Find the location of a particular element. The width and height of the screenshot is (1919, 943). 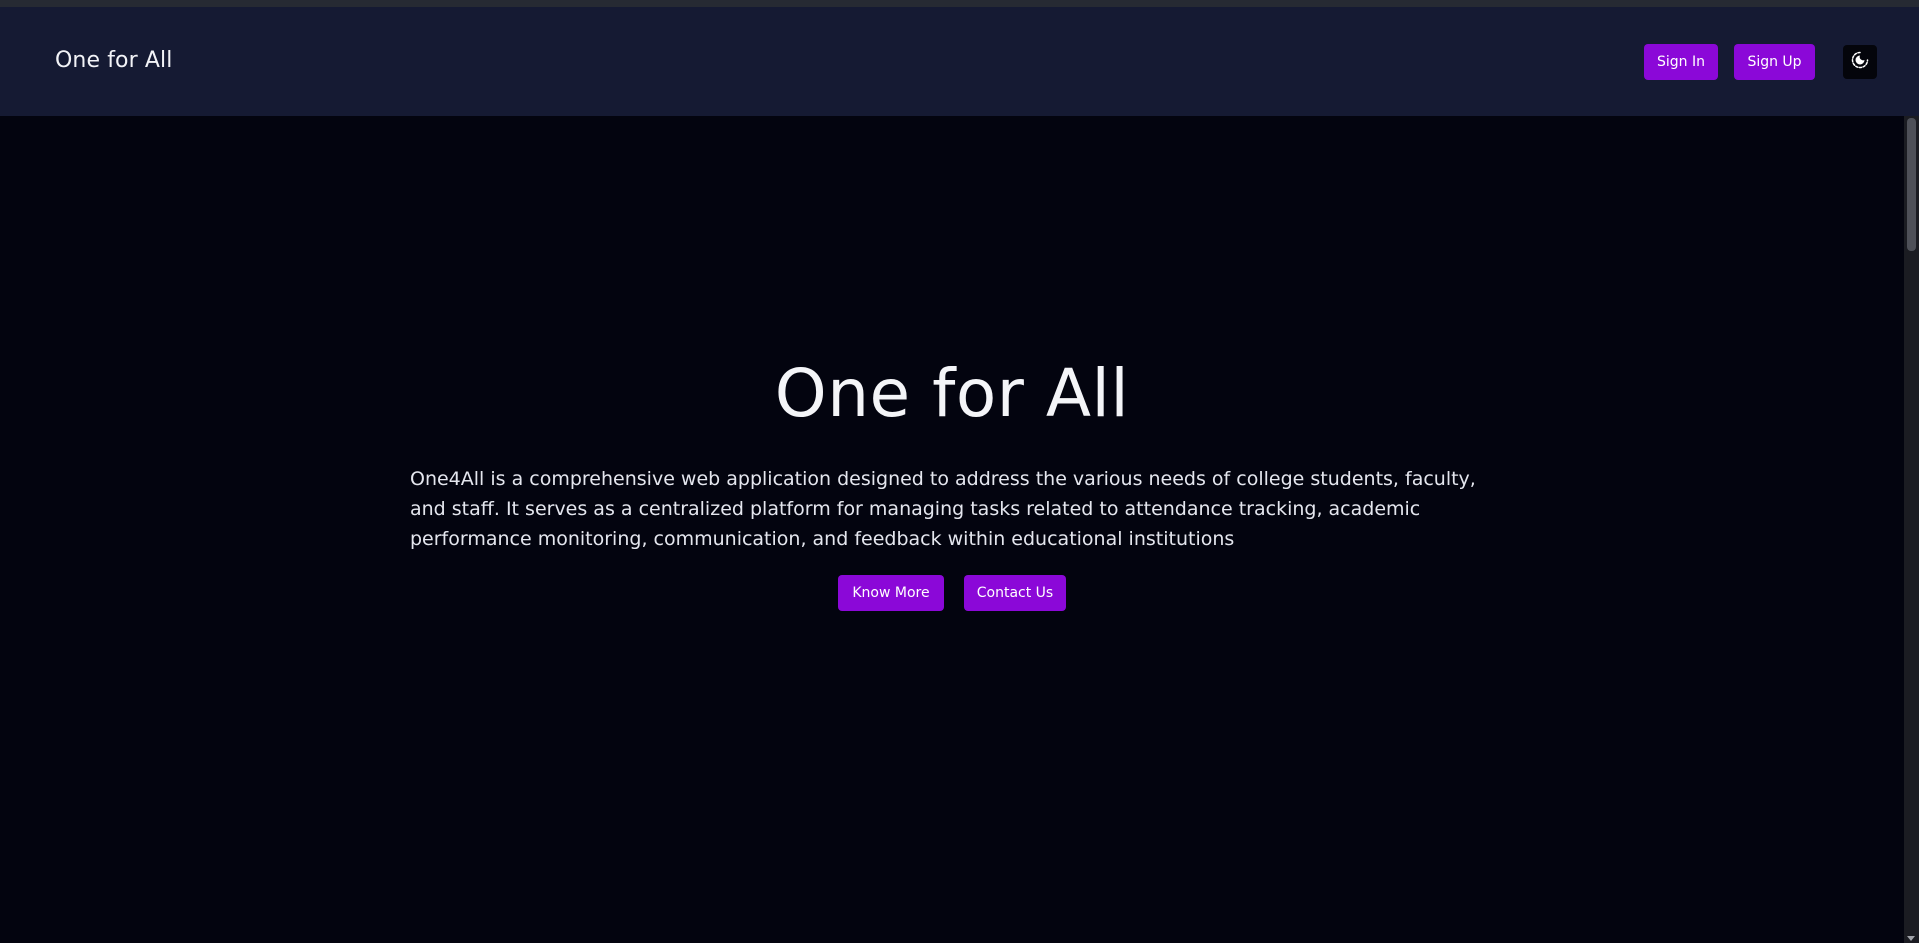

know-more-button: Know More is located at coordinates (891, 593).